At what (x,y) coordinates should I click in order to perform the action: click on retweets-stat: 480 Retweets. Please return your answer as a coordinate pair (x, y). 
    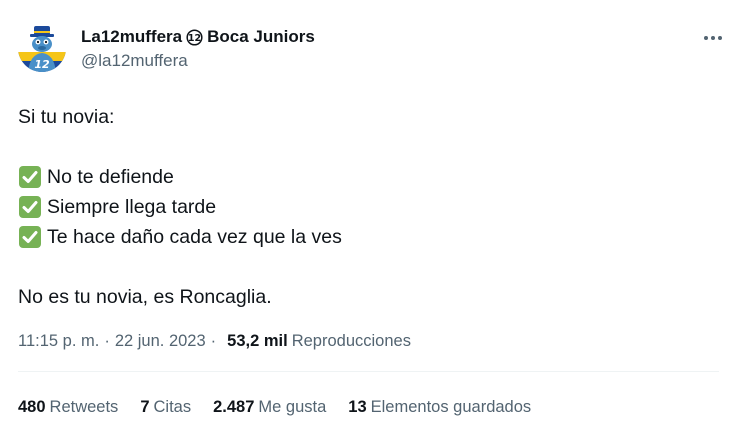
    Looking at the image, I should click on (68, 407).